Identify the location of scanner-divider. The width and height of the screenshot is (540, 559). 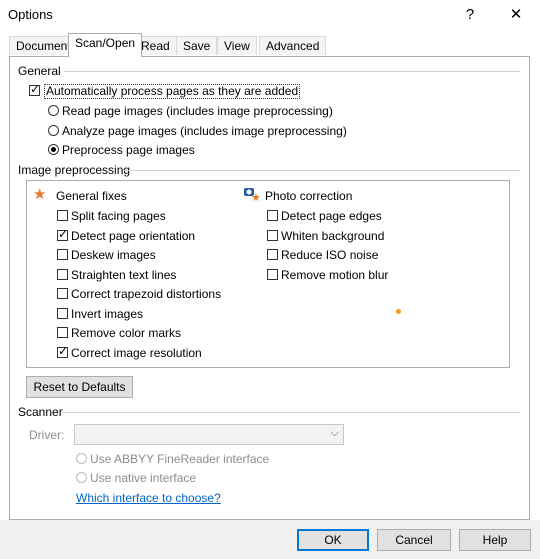
(291, 412).